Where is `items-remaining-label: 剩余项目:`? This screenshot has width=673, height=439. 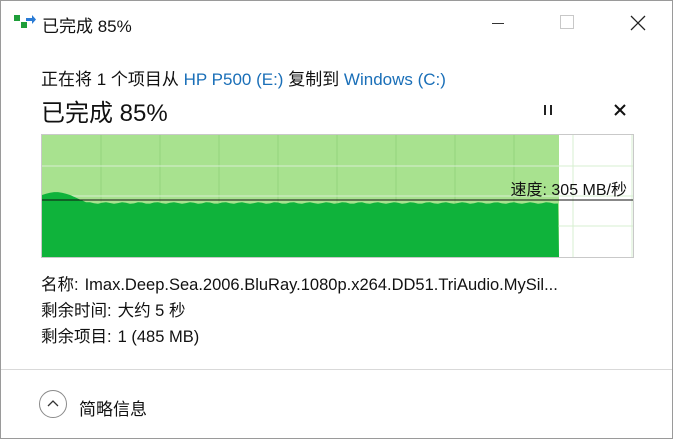 items-remaining-label: 剩余项目: is located at coordinates (76, 337).